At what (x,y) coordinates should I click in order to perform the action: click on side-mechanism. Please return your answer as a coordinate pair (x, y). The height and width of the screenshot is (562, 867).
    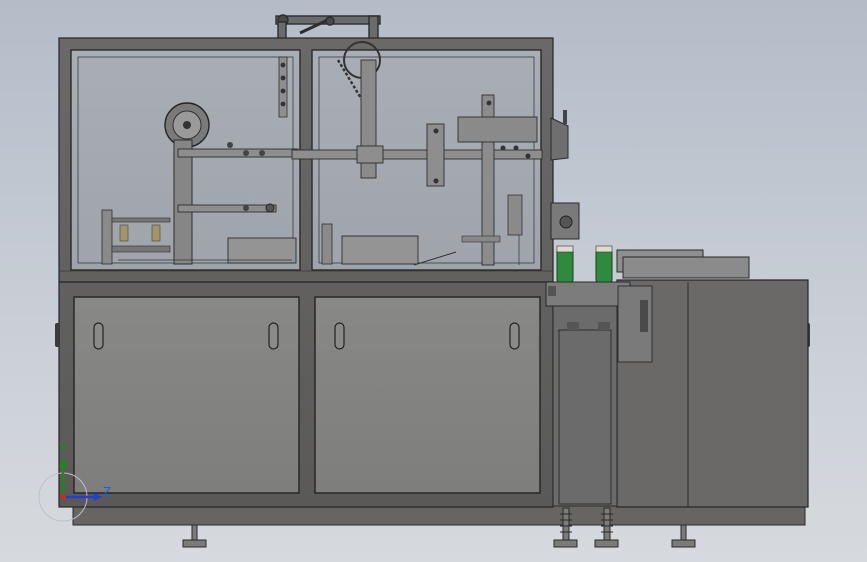
    Looking at the image, I should click on (565, 175).